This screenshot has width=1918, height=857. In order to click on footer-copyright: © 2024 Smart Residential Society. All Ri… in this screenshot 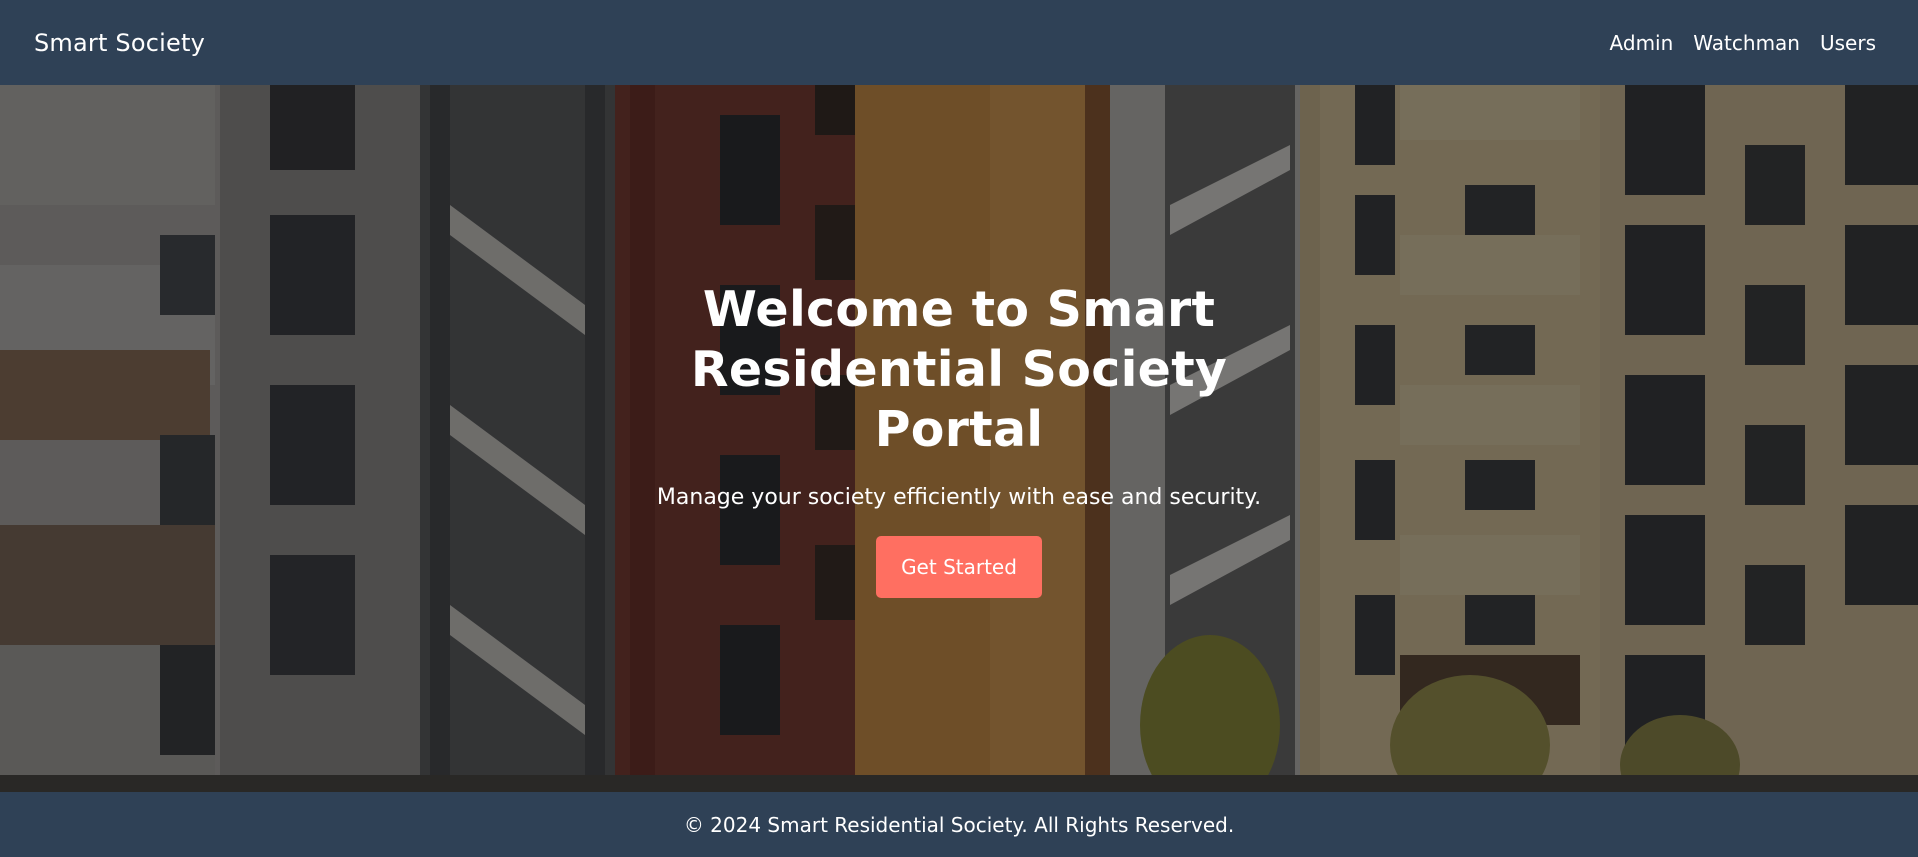, I will do `click(959, 824)`.